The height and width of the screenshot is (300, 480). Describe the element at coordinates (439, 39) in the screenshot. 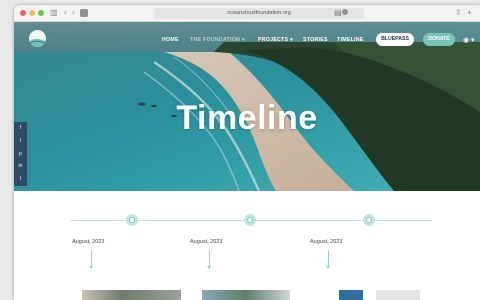

I see `donate-button: DONATE` at that location.